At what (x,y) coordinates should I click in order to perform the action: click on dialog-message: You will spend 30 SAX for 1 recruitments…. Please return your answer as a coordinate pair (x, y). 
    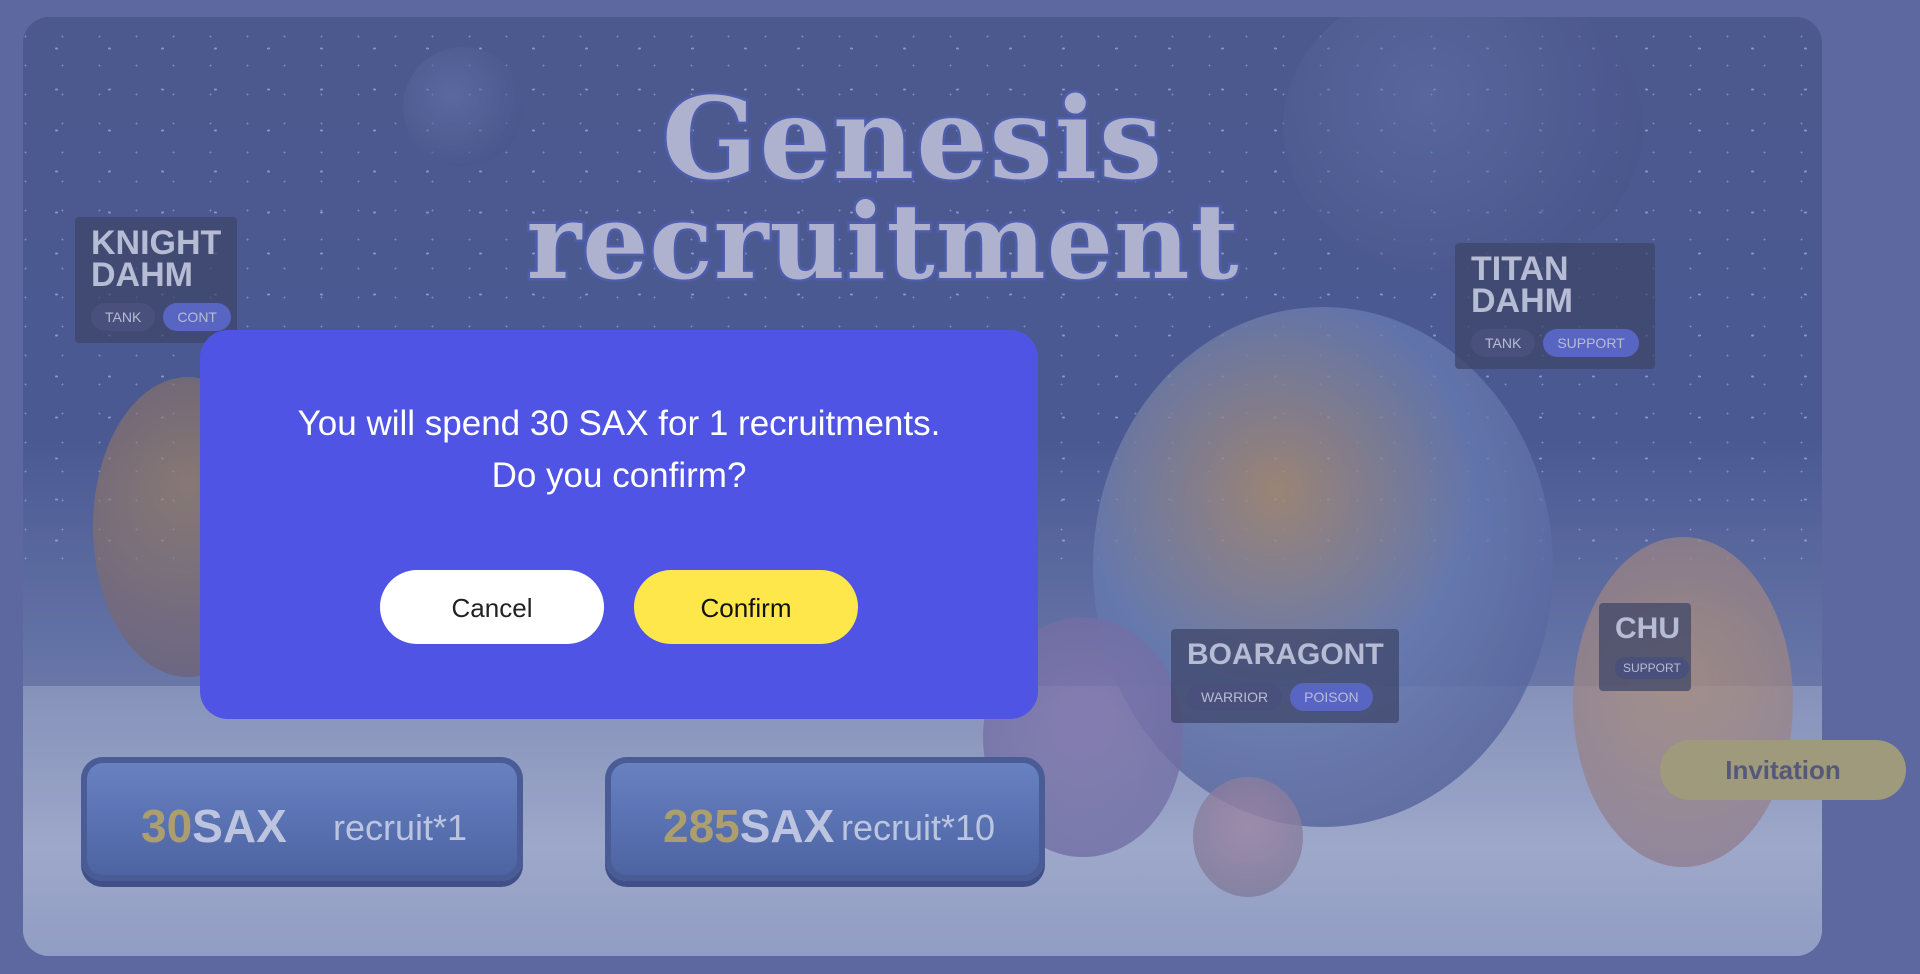
    Looking at the image, I should click on (619, 450).